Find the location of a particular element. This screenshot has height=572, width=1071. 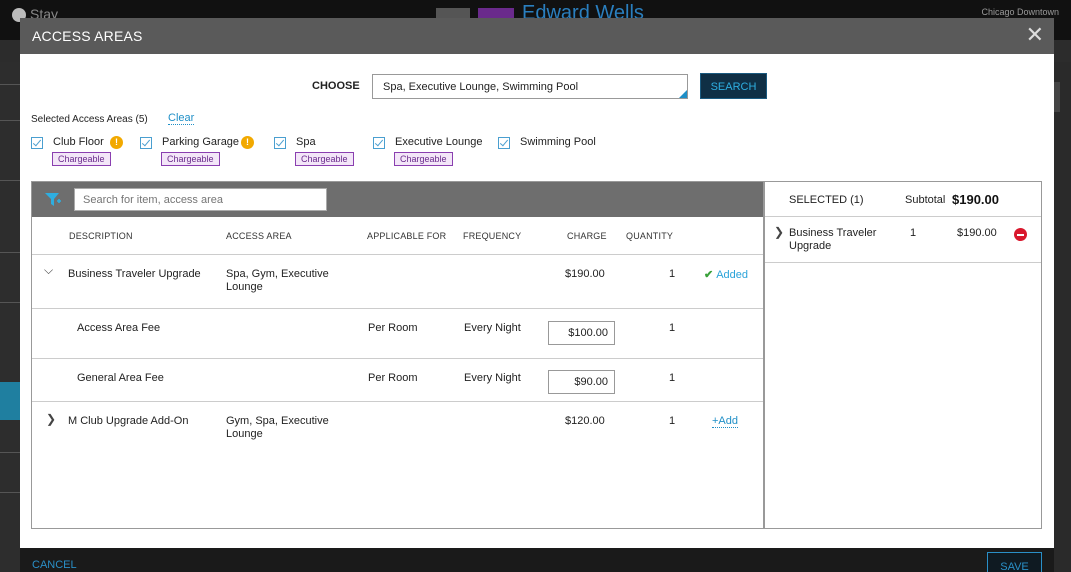

column-header-applicable-for: APPLICABLE FOR is located at coordinates (407, 236).